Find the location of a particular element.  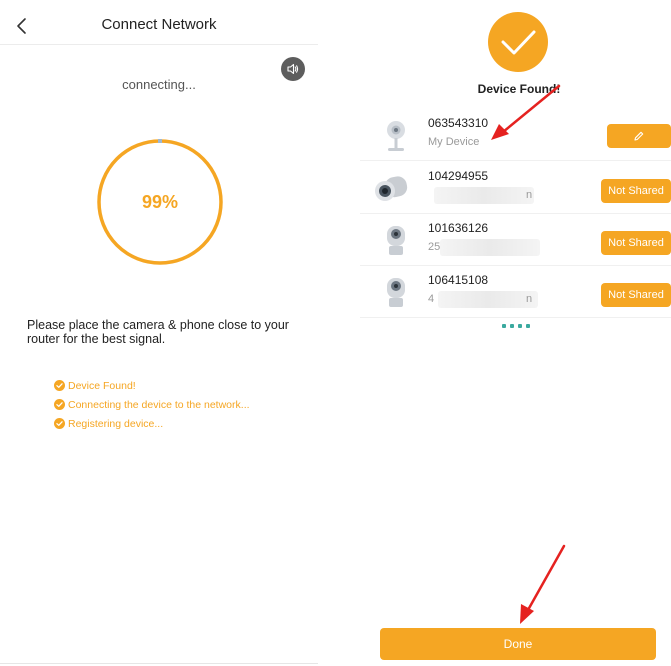

row-divider is located at coordinates (515, 317).